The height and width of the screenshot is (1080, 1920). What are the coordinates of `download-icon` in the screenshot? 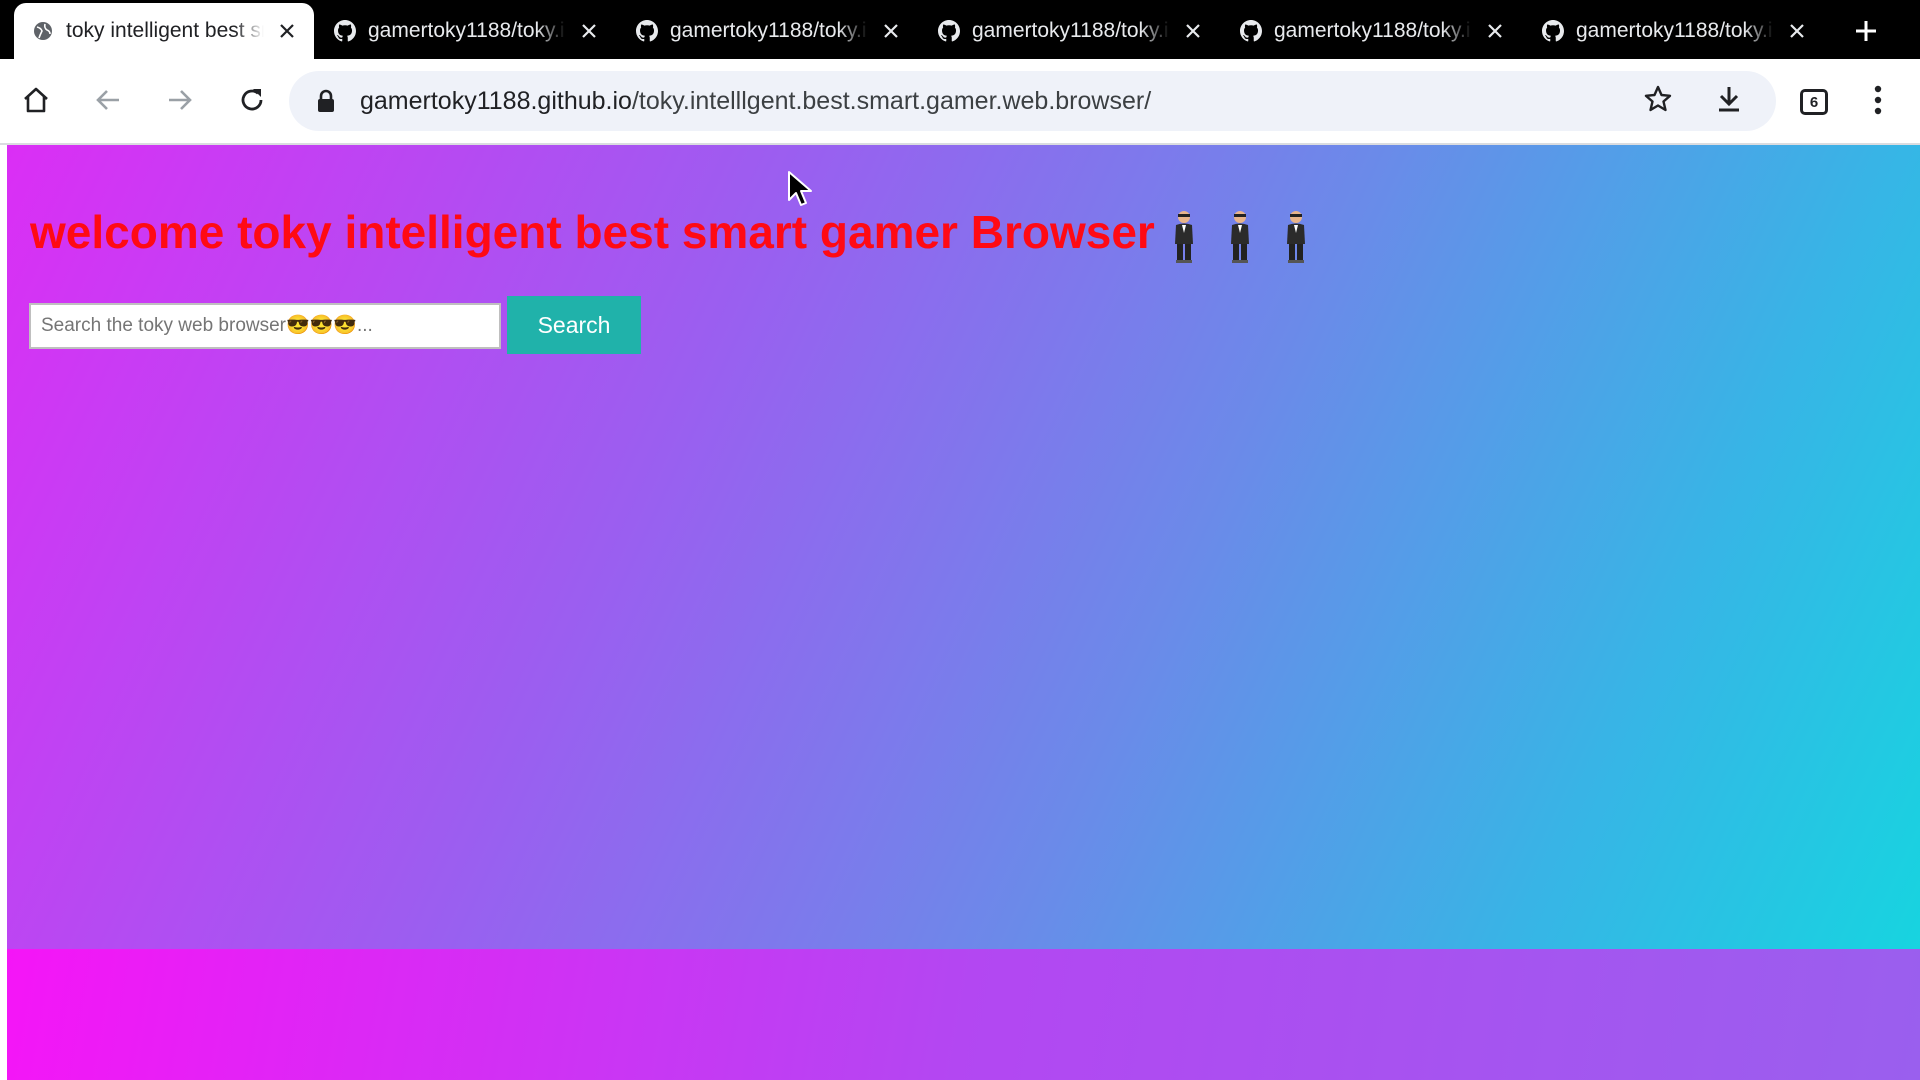 It's located at (1729, 101).